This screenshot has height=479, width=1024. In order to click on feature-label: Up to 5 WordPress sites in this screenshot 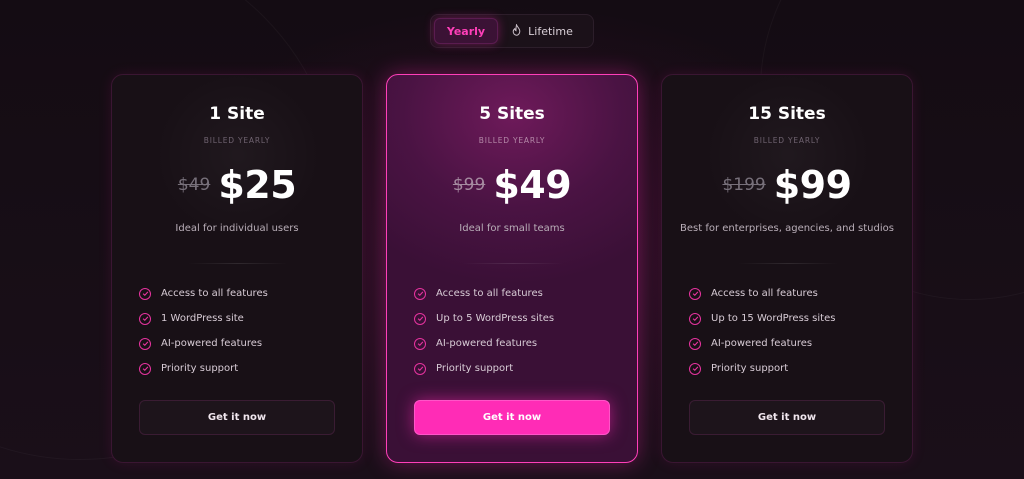, I will do `click(495, 318)`.